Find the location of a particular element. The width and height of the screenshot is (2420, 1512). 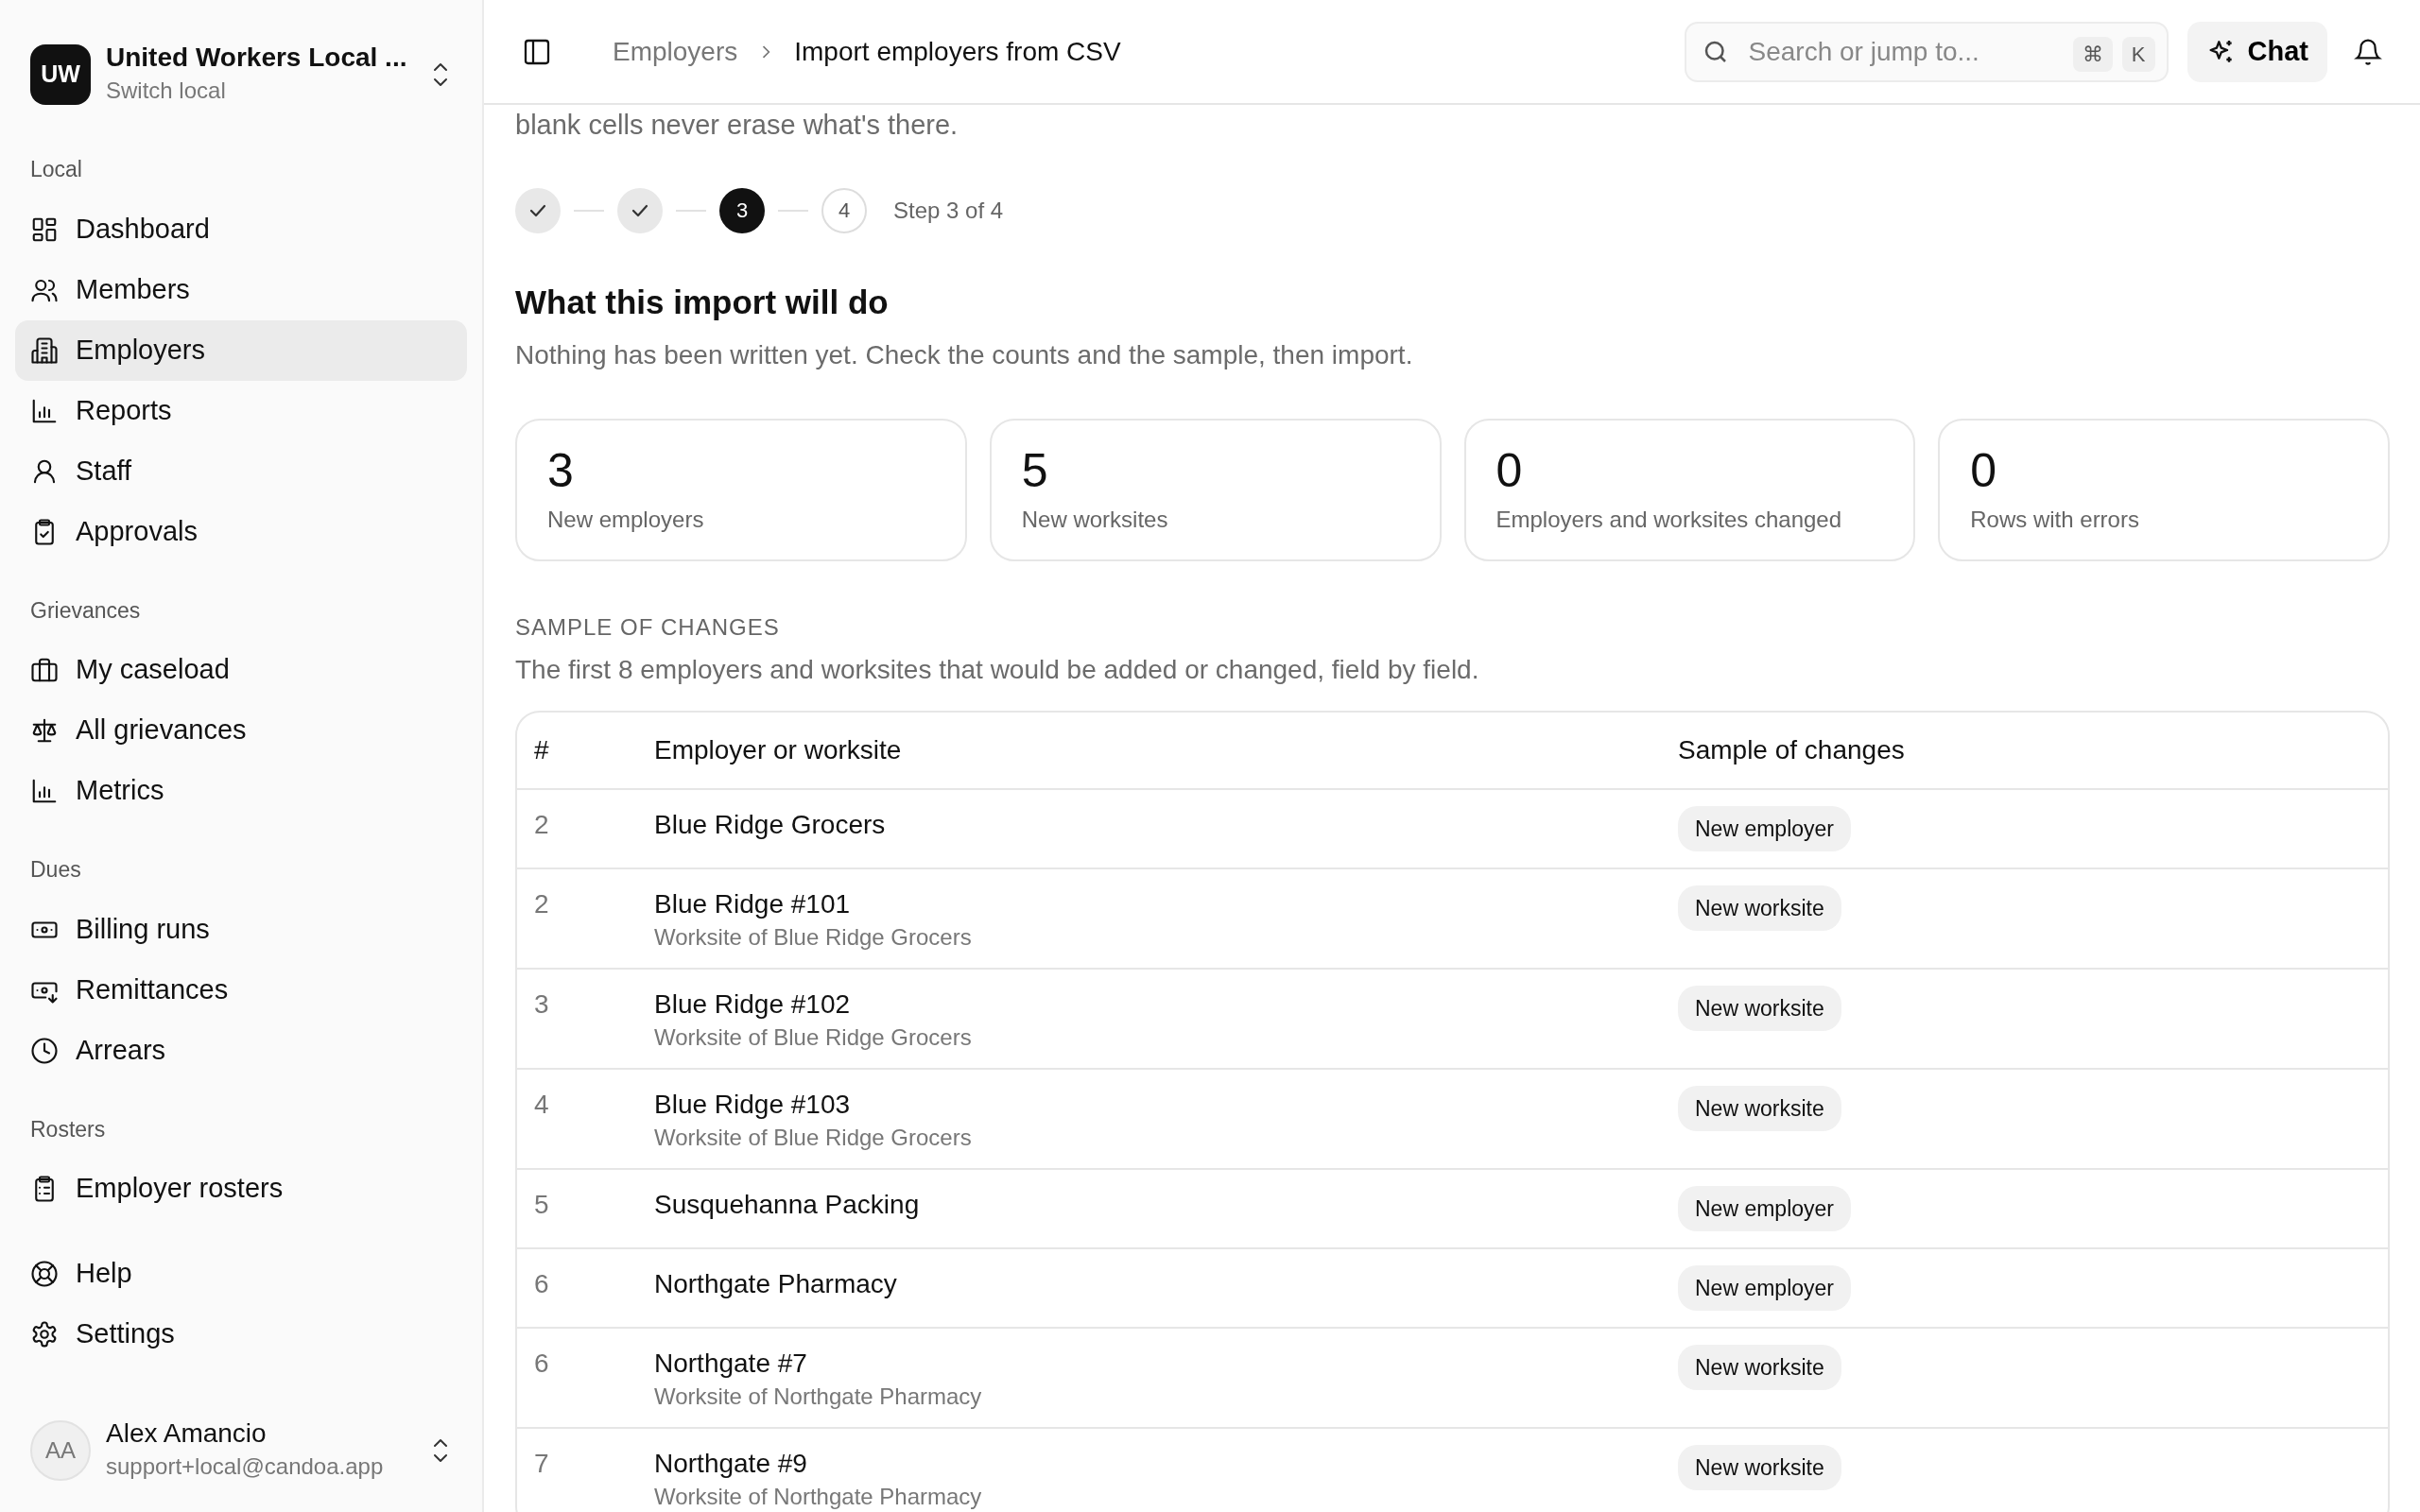

stat-label: Employers and worksites changed is located at coordinates (1669, 519).